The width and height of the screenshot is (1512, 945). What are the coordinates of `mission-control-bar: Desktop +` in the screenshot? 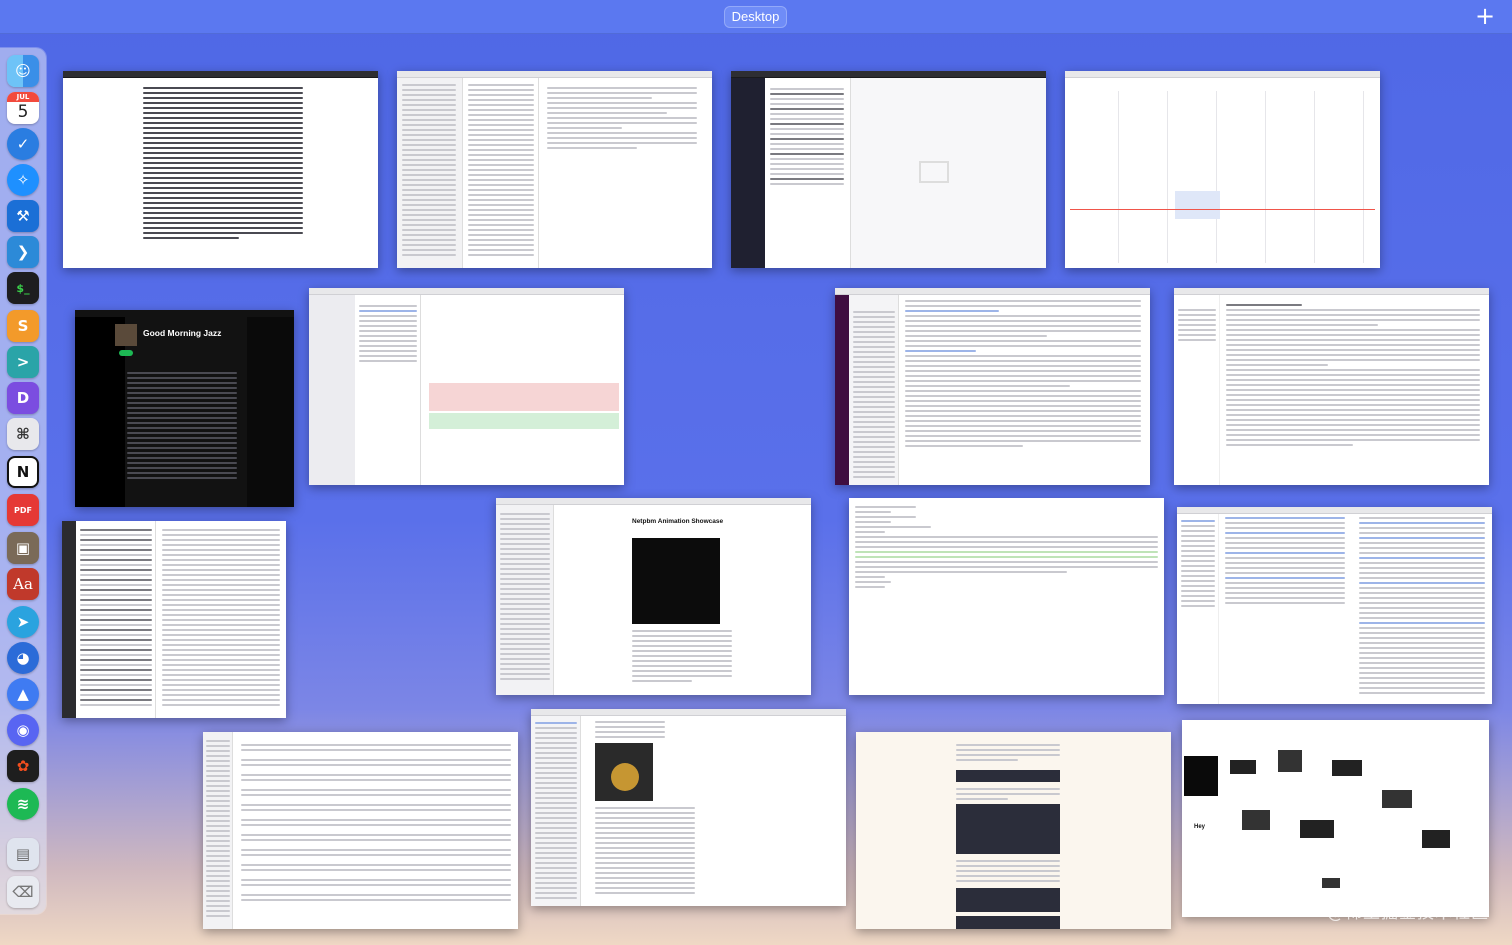 It's located at (756, 17).